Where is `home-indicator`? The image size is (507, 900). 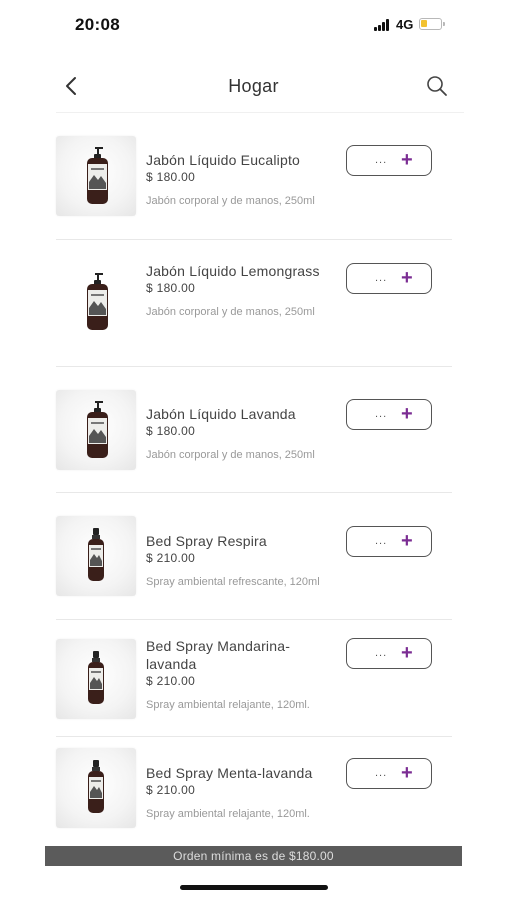
home-indicator is located at coordinates (254, 887).